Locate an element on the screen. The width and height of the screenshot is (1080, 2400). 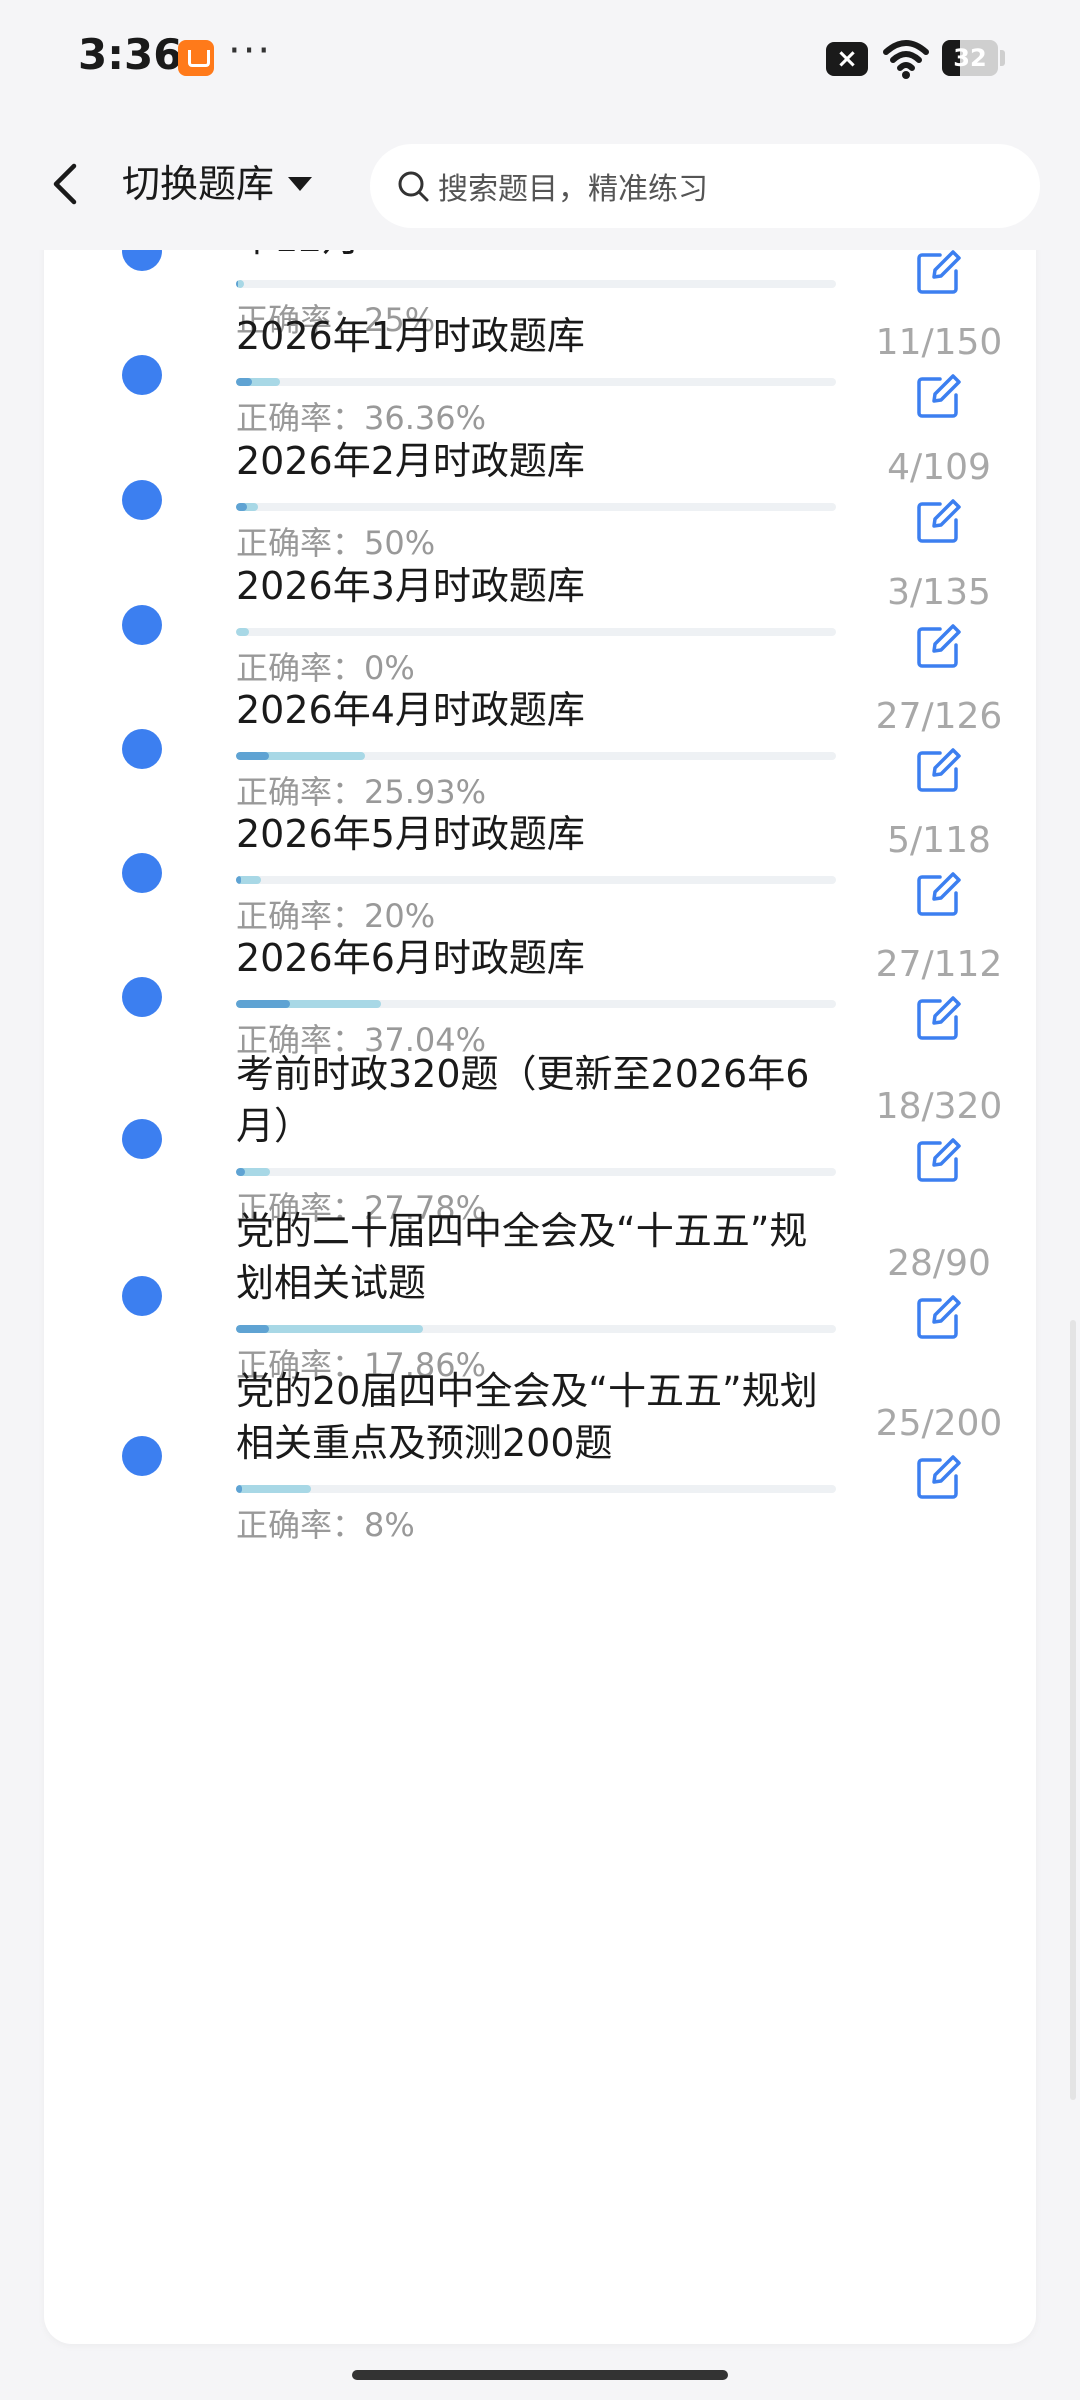
accuracy-label: 正确率：36.36% is located at coordinates (361, 418).